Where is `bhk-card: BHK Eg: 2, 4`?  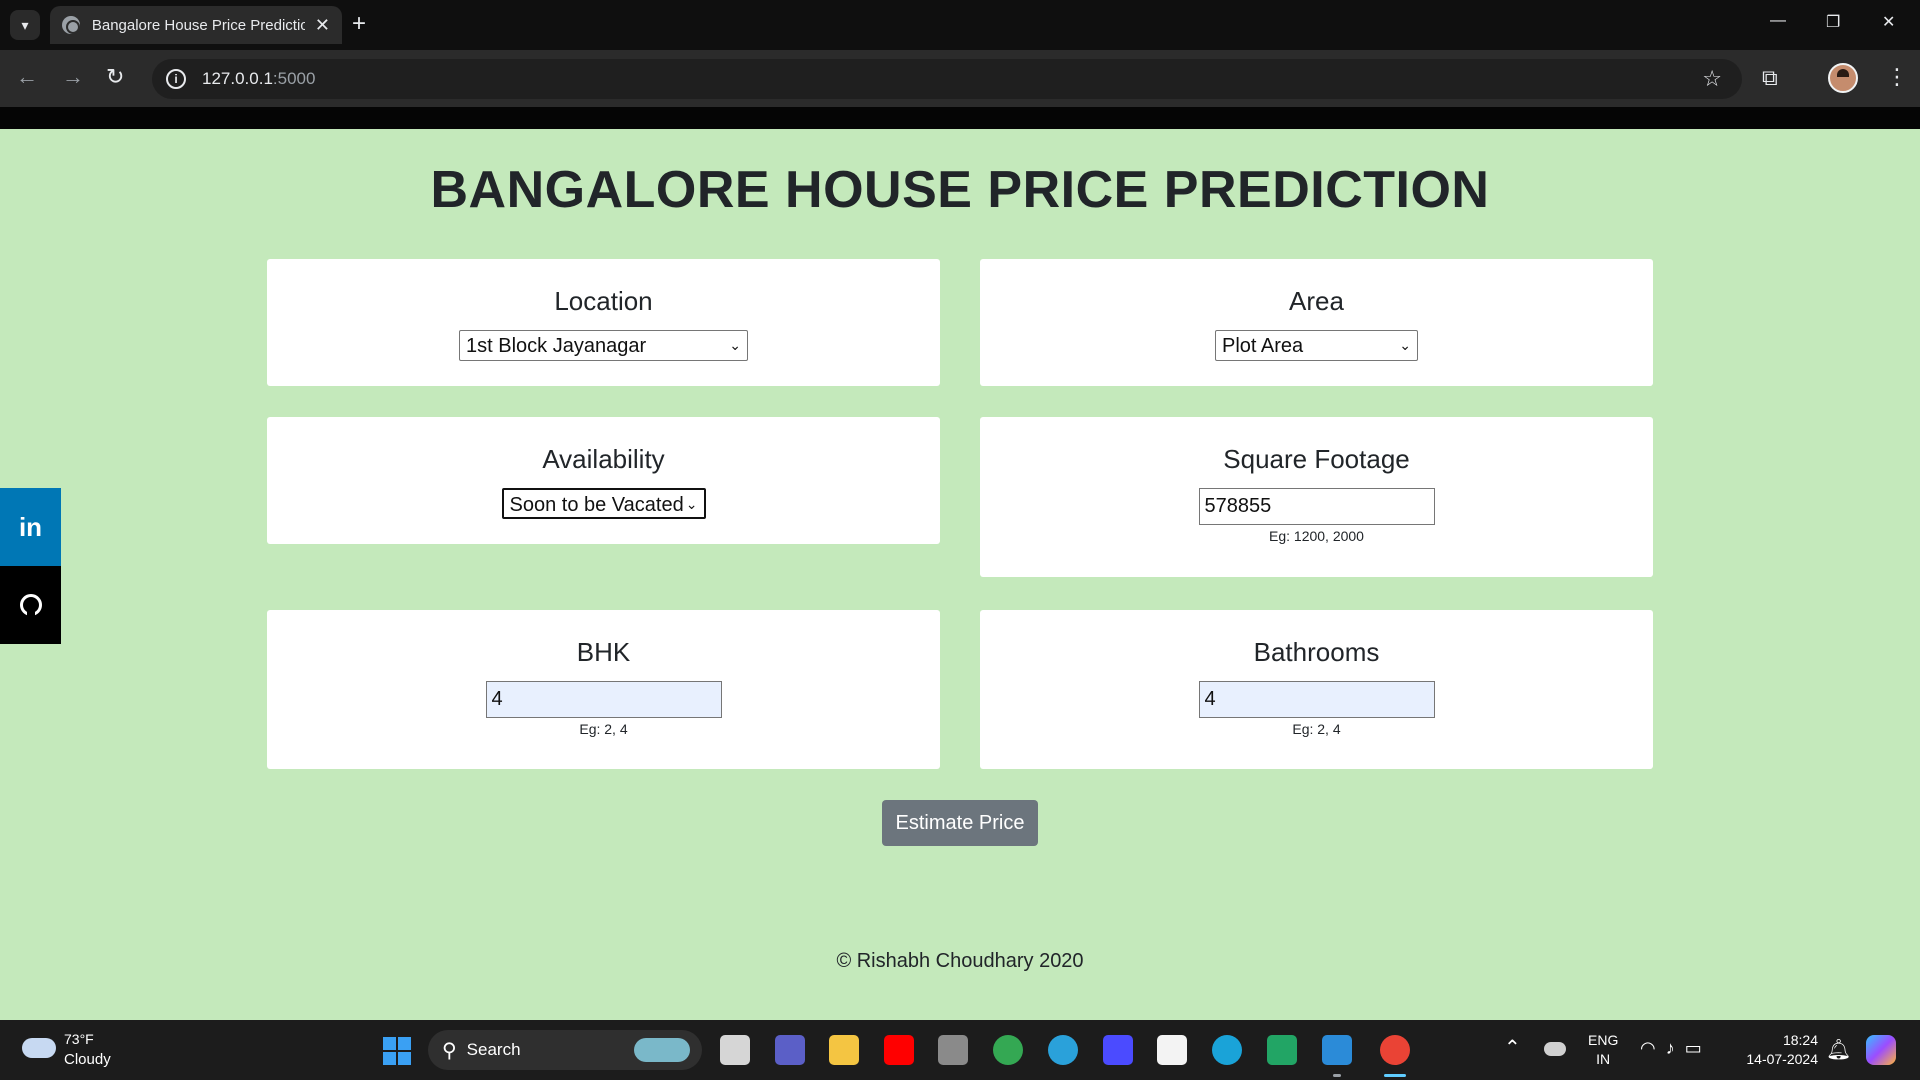 bhk-card: BHK Eg: 2, 4 is located at coordinates (603, 689).